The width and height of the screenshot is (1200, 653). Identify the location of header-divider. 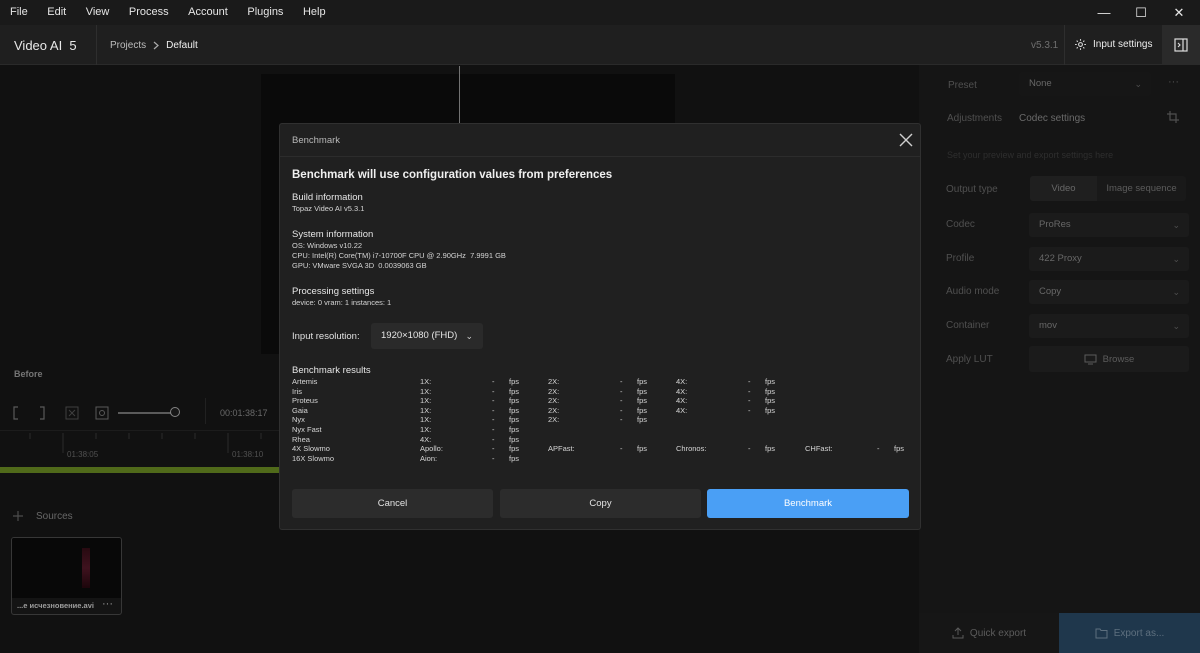
(96, 45).